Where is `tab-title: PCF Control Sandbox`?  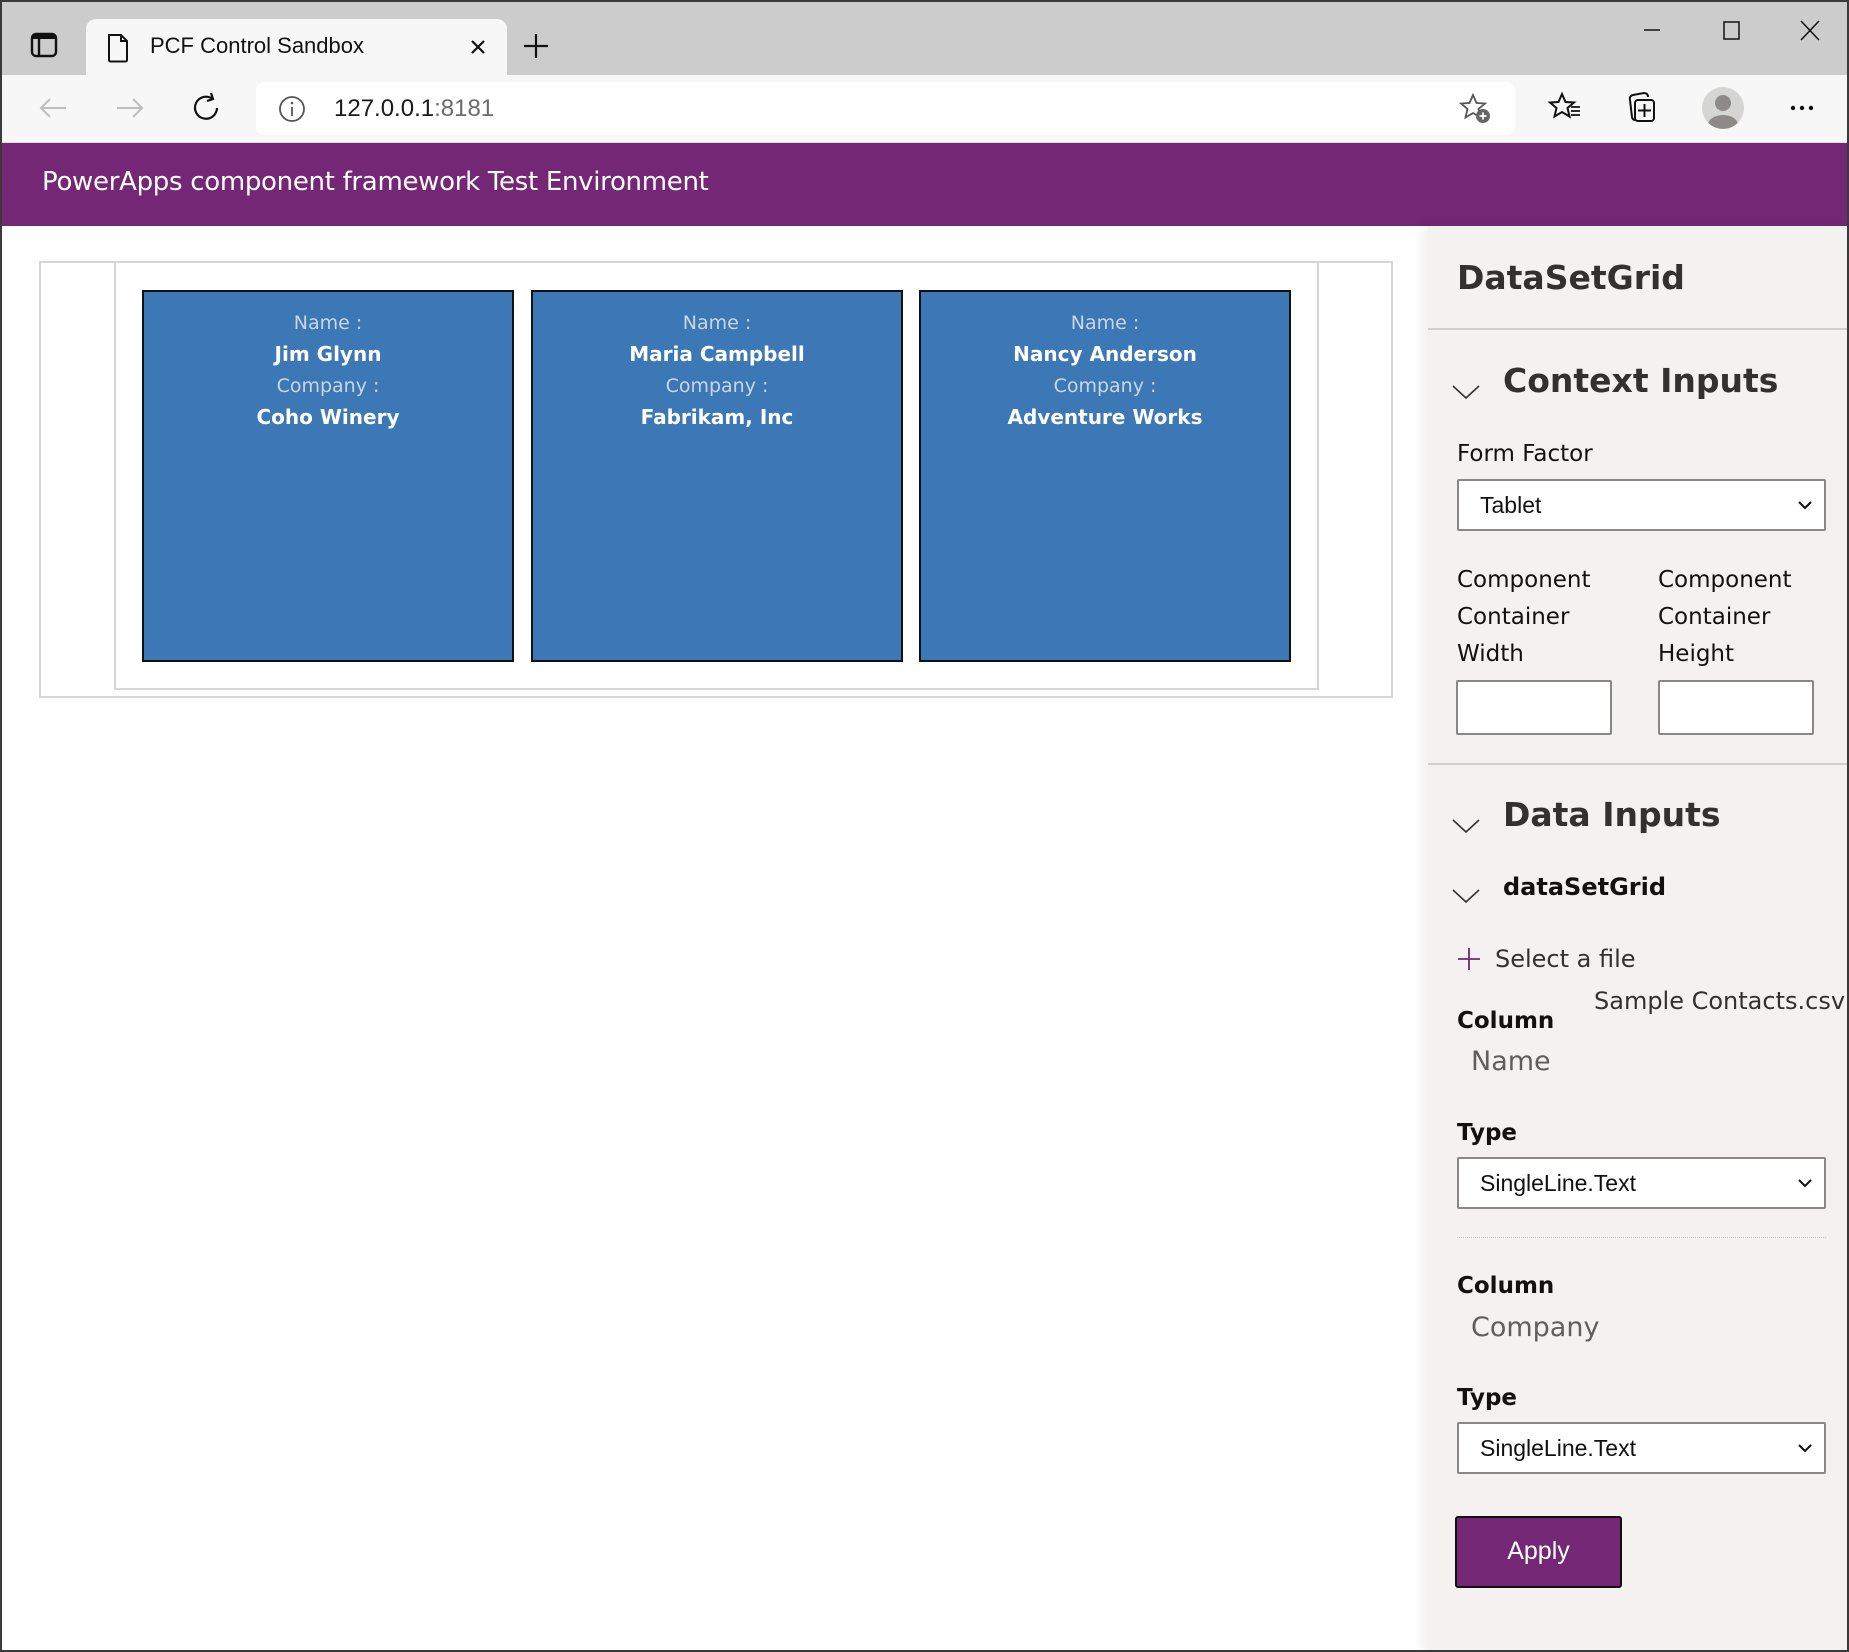 tab-title: PCF Control Sandbox is located at coordinates (257, 45).